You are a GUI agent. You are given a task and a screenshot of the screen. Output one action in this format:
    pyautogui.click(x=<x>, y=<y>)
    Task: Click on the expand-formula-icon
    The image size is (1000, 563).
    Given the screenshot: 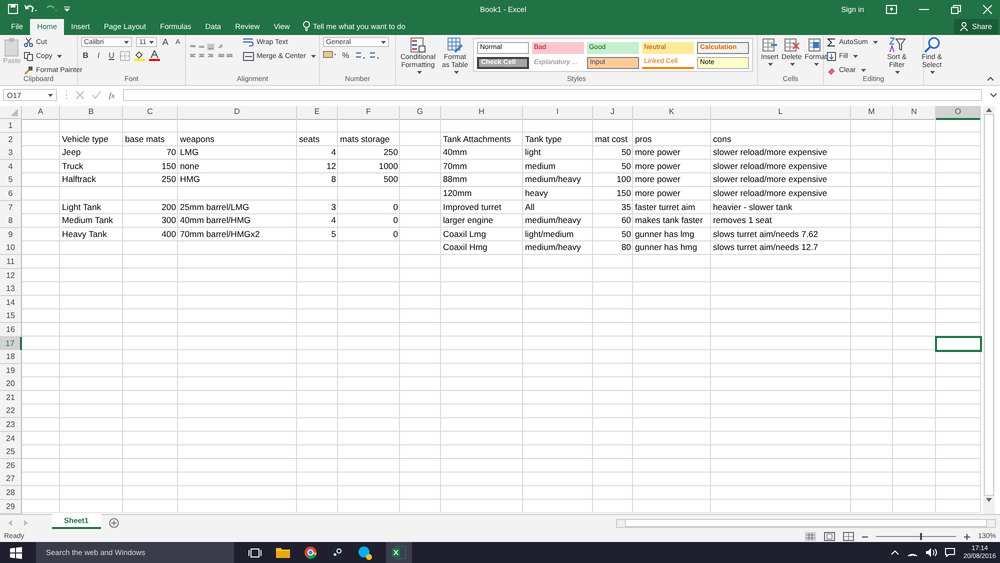 What is the action you would take?
    pyautogui.click(x=993, y=95)
    